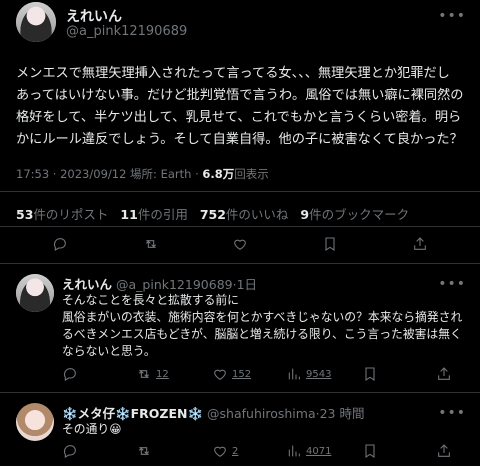 This screenshot has width=480, height=466. I want to click on bookmarks-count: 9, so click(304, 214).